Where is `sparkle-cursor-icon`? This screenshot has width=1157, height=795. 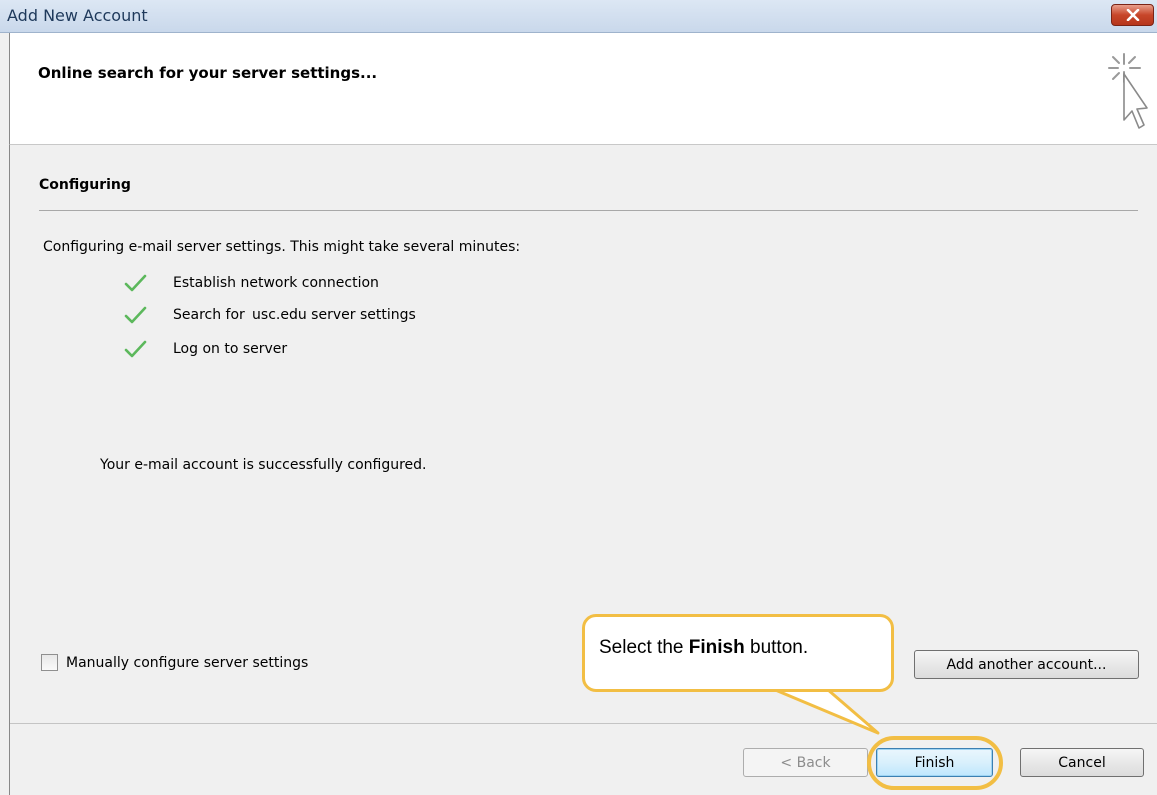
sparkle-cursor-icon is located at coordinates (1128, 91).